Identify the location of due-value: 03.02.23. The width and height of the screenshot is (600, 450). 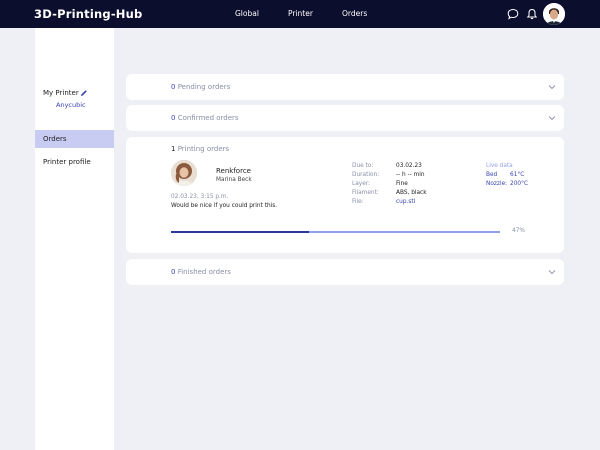
(409, 166).